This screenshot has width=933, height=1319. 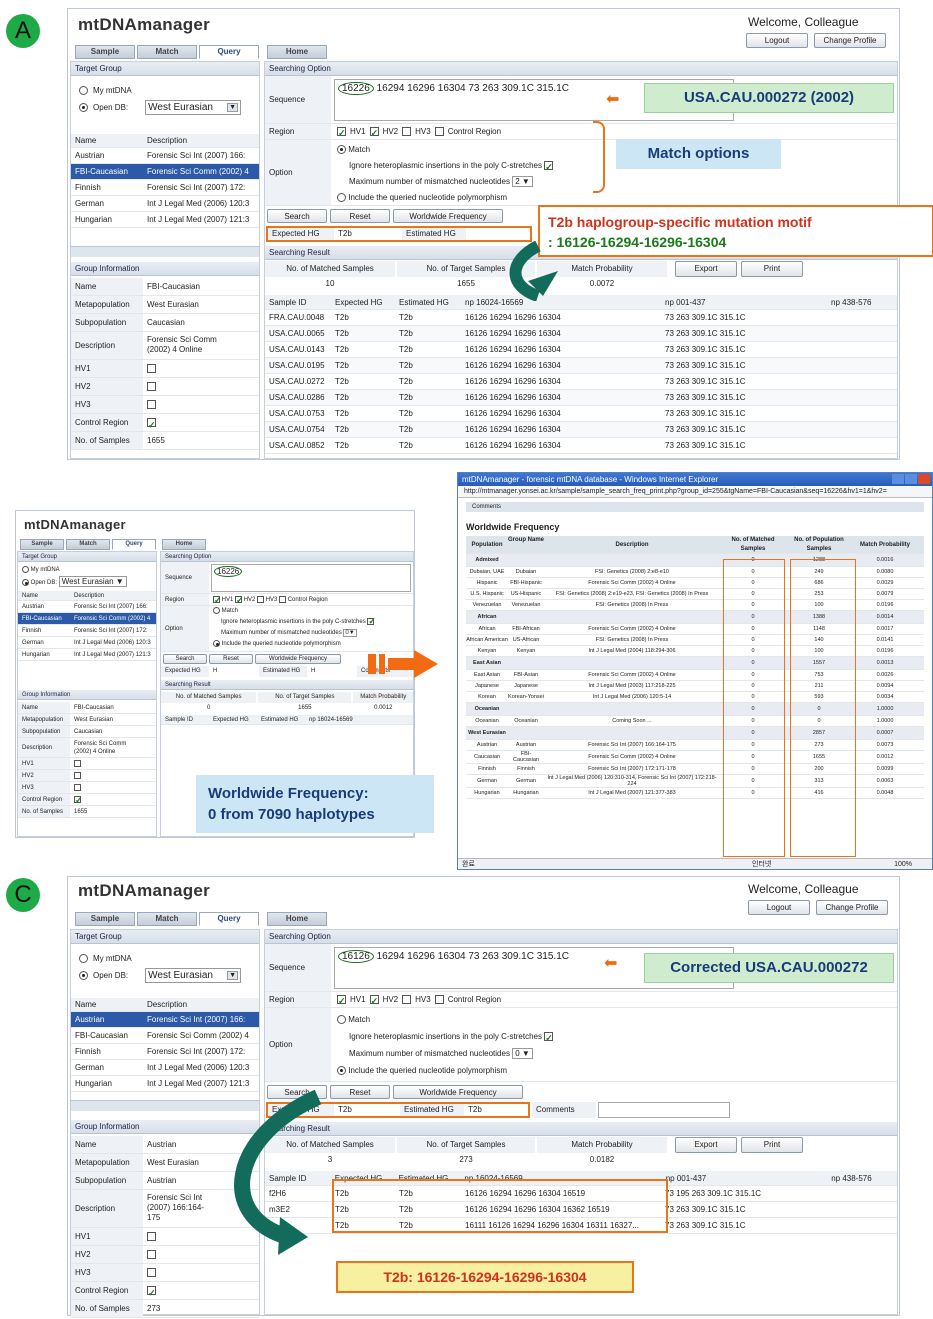 I want to click on ie-cell: Forensic Sci Comm (2002) 4 Online, so click(x=632, y=583).